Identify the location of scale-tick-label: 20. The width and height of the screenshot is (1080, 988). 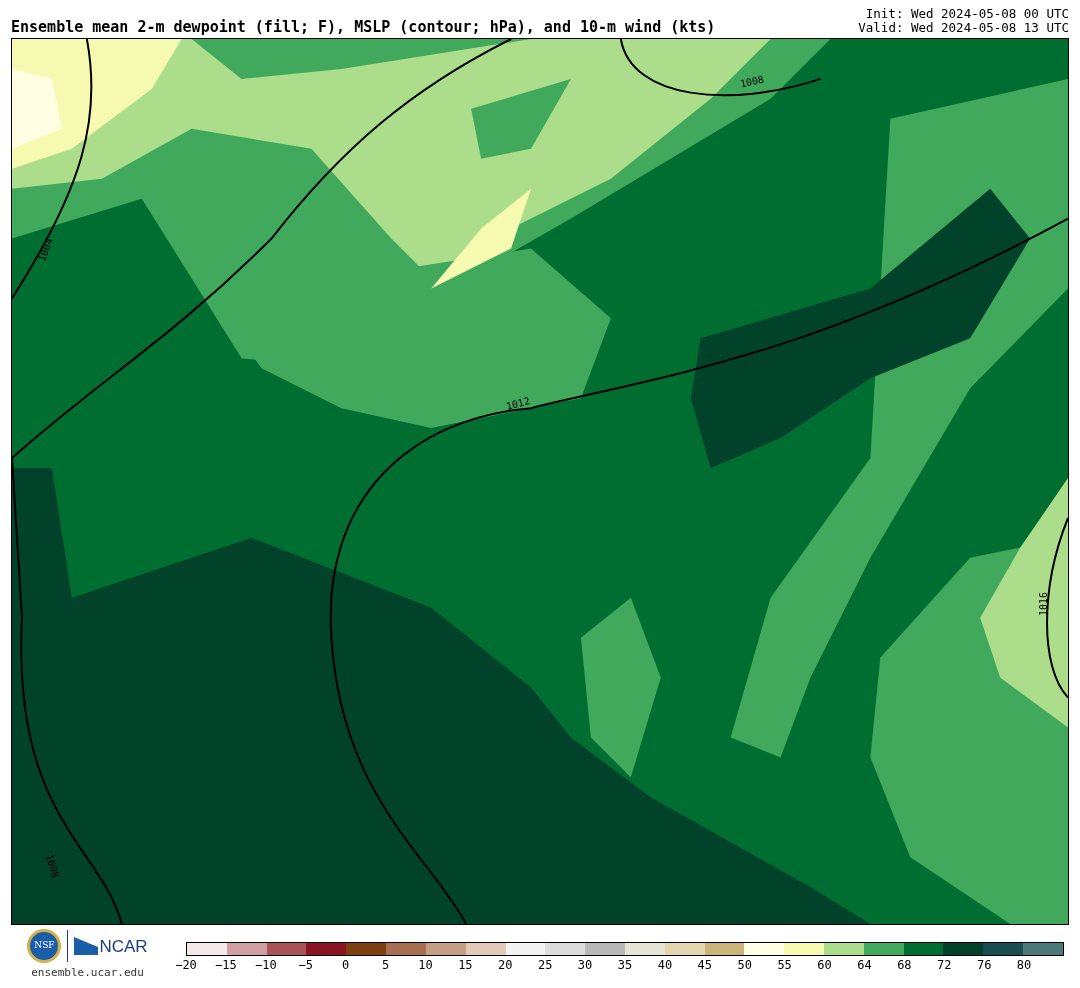
(505, 965).